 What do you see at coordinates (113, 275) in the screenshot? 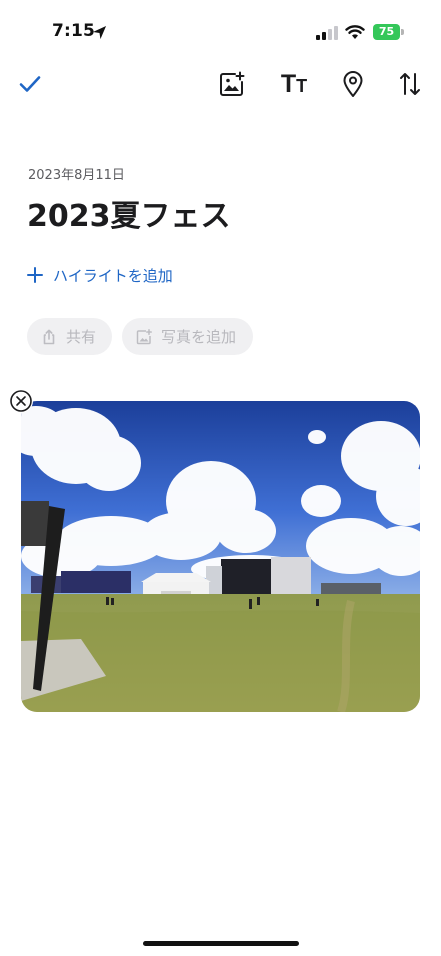
I see `add-highlight-label: ハイライトを追加` at bounding box center [113, 275].